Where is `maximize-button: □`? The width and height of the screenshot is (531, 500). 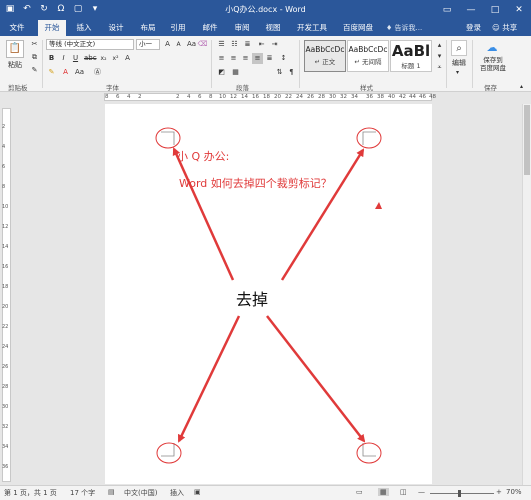
maximize-button: □ is located at coordinates (495, 10).